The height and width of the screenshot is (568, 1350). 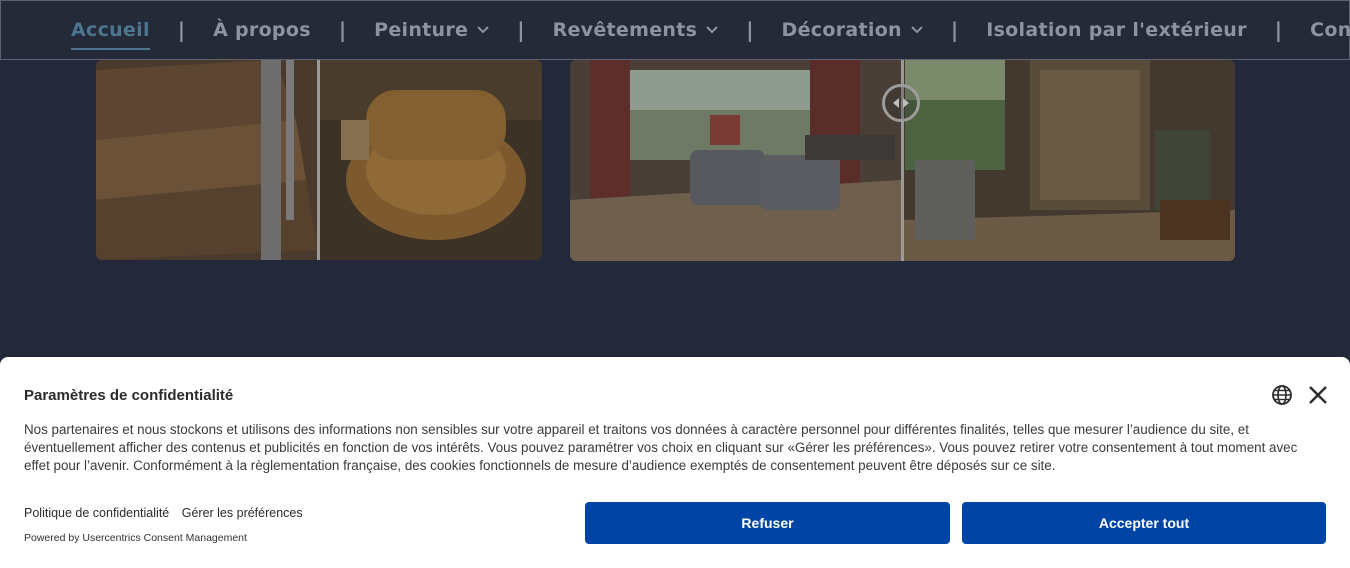 I want to click on nav-label: Accueil, so click(x=110, y=30).